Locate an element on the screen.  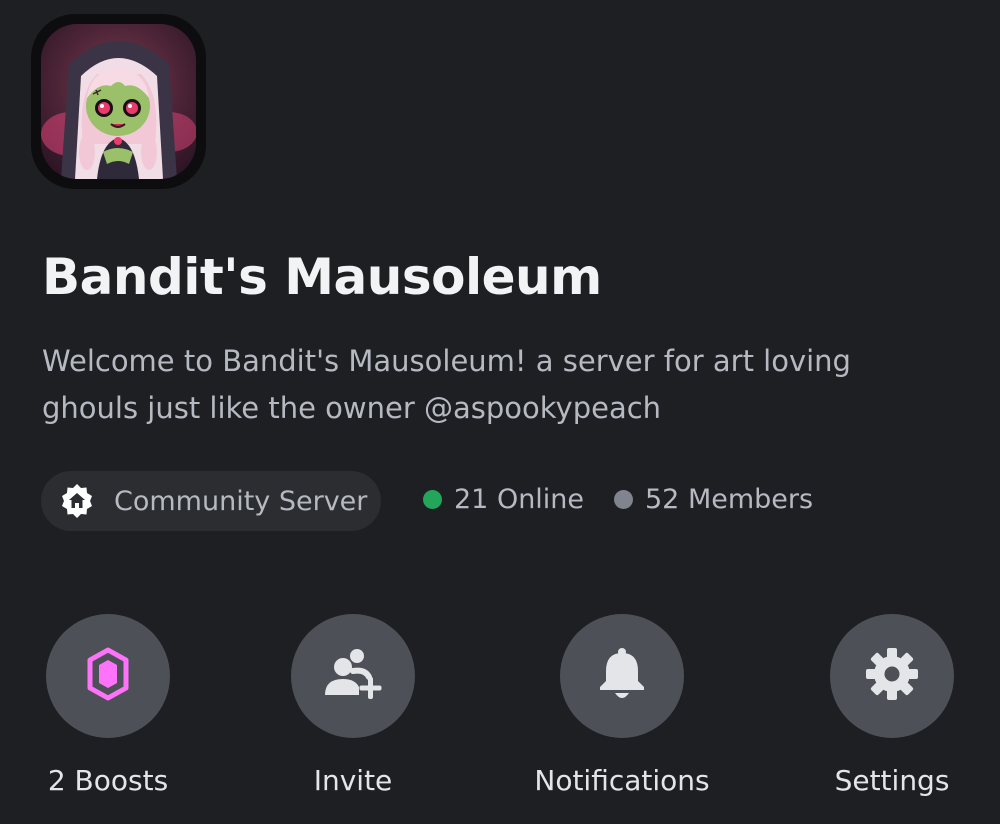
community-server-badge: Community Server is located at coordinates (211, 501).